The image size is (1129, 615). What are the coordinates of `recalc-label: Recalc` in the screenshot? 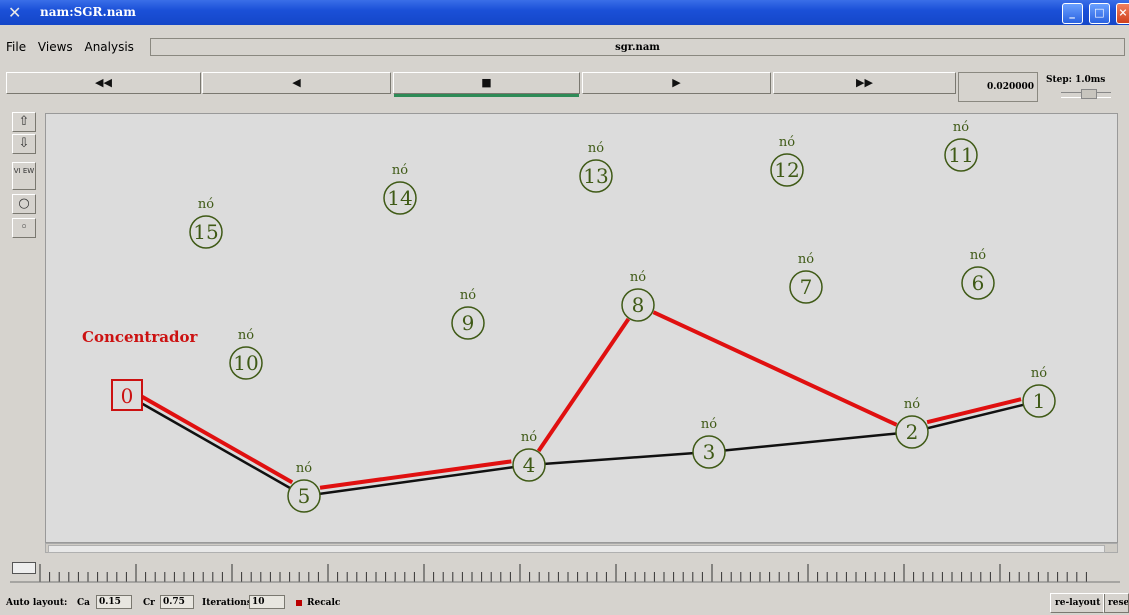 It's located at (324, 603).